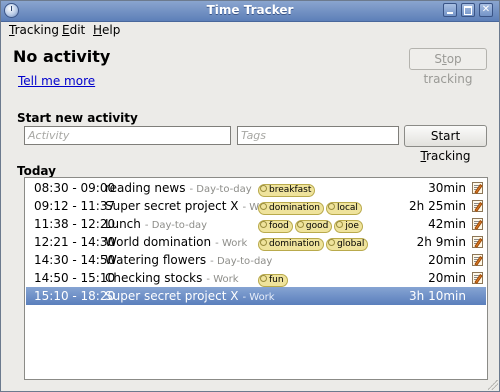  What do you see at coordinates (77, 118) in the screenshot?
I see `start-new-activity-label: Start new activity` at bounding box center [77, 118].